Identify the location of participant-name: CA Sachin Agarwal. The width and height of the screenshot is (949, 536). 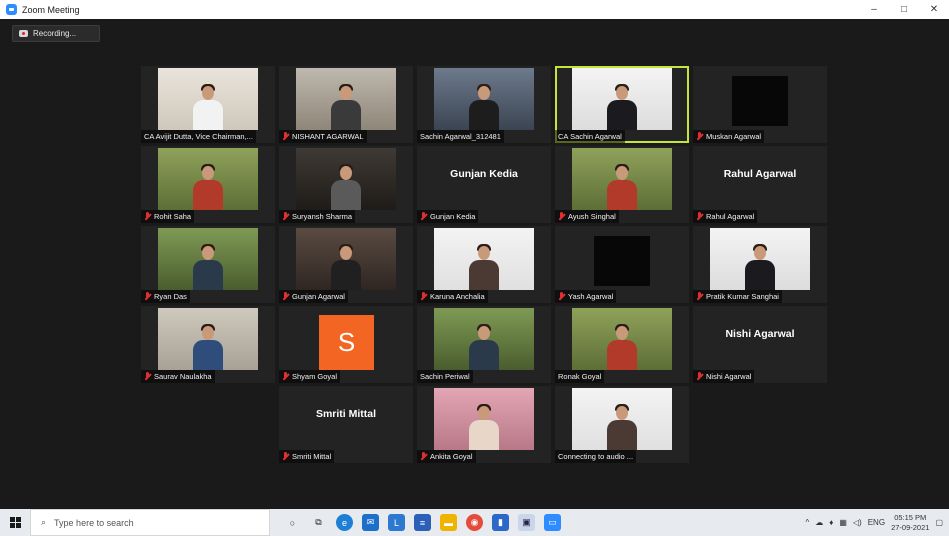
(590, 136).